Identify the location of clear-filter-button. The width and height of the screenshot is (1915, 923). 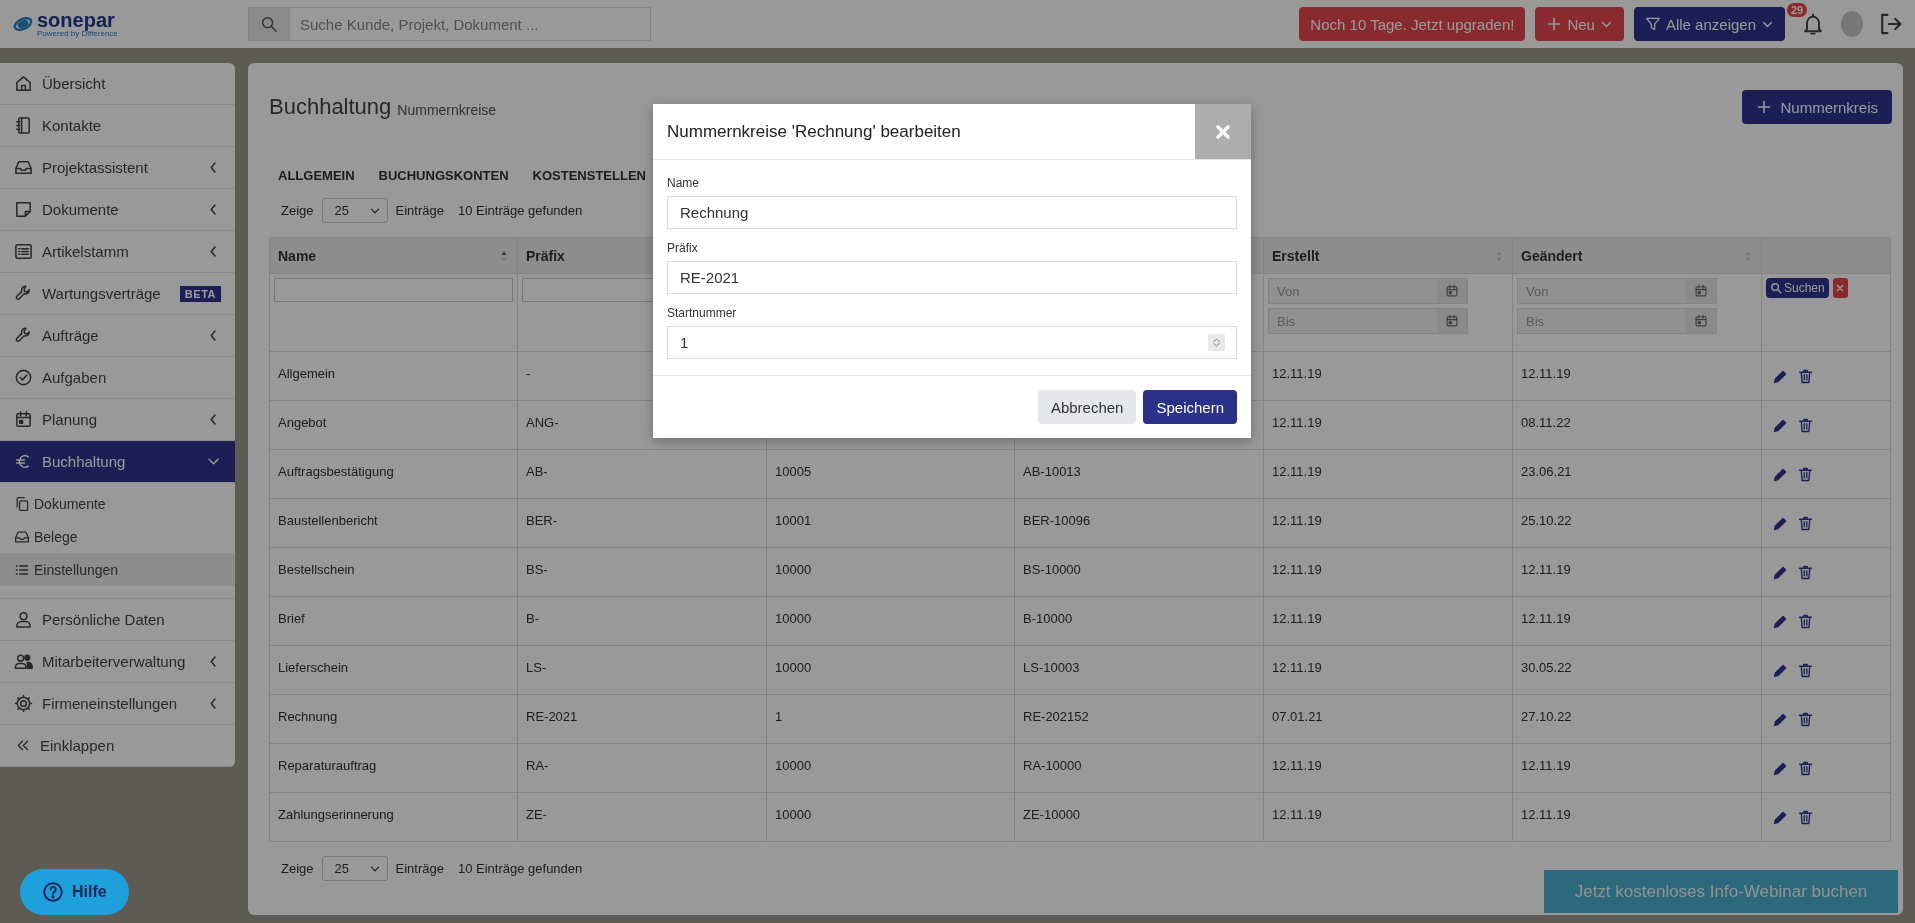
(1840, 288).